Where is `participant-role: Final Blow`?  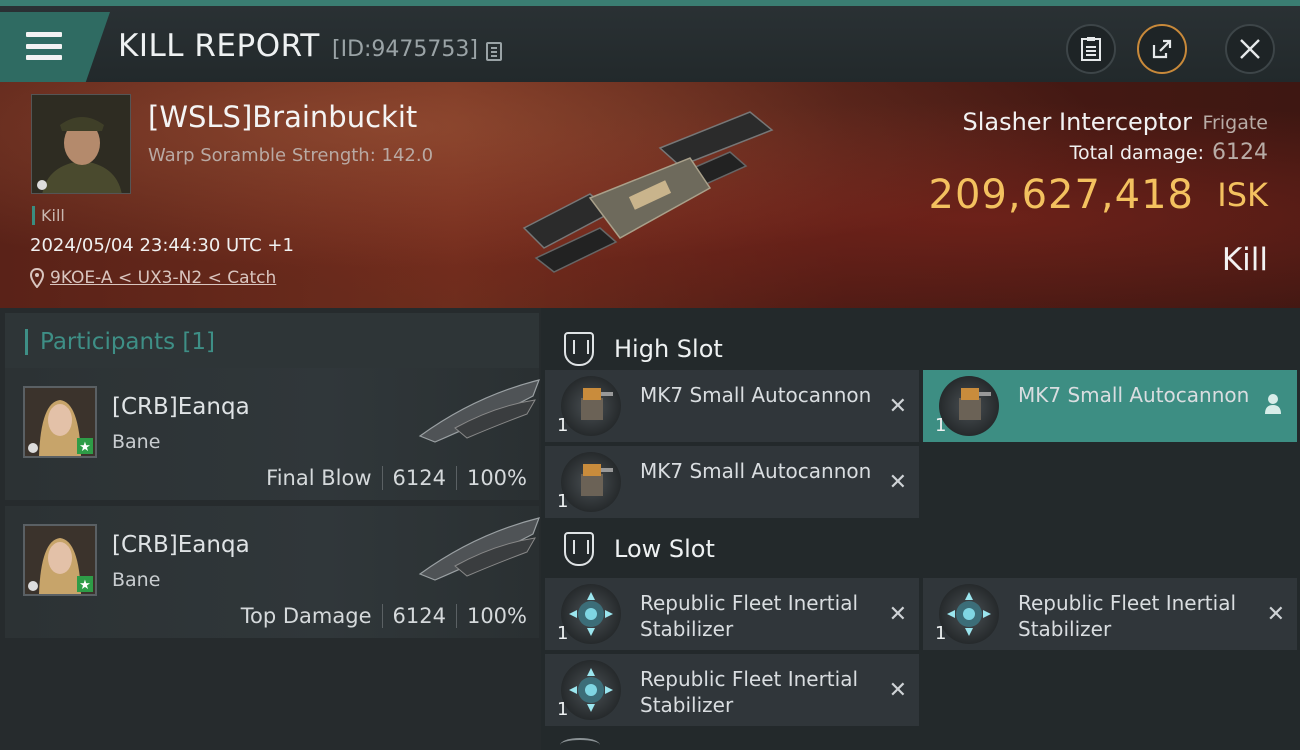 participant-role: Final Blow is located at coordinates (319, 478).